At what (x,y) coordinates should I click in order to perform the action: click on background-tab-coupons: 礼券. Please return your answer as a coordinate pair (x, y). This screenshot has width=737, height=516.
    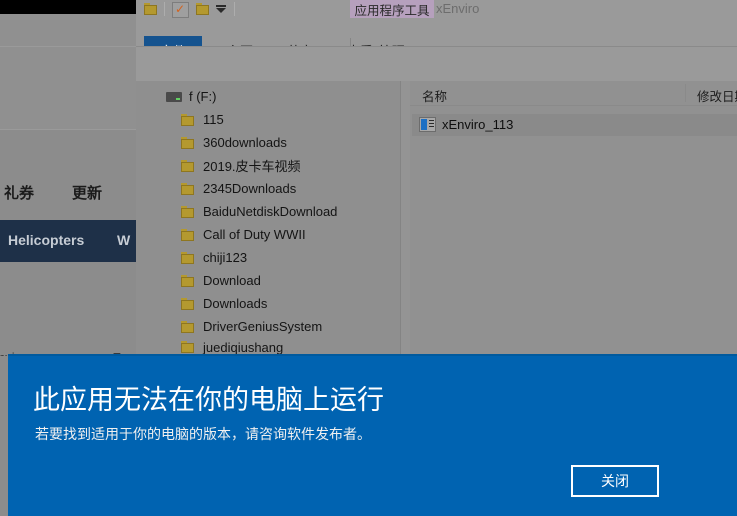
    Looking at the image, I should click on (19, 193).